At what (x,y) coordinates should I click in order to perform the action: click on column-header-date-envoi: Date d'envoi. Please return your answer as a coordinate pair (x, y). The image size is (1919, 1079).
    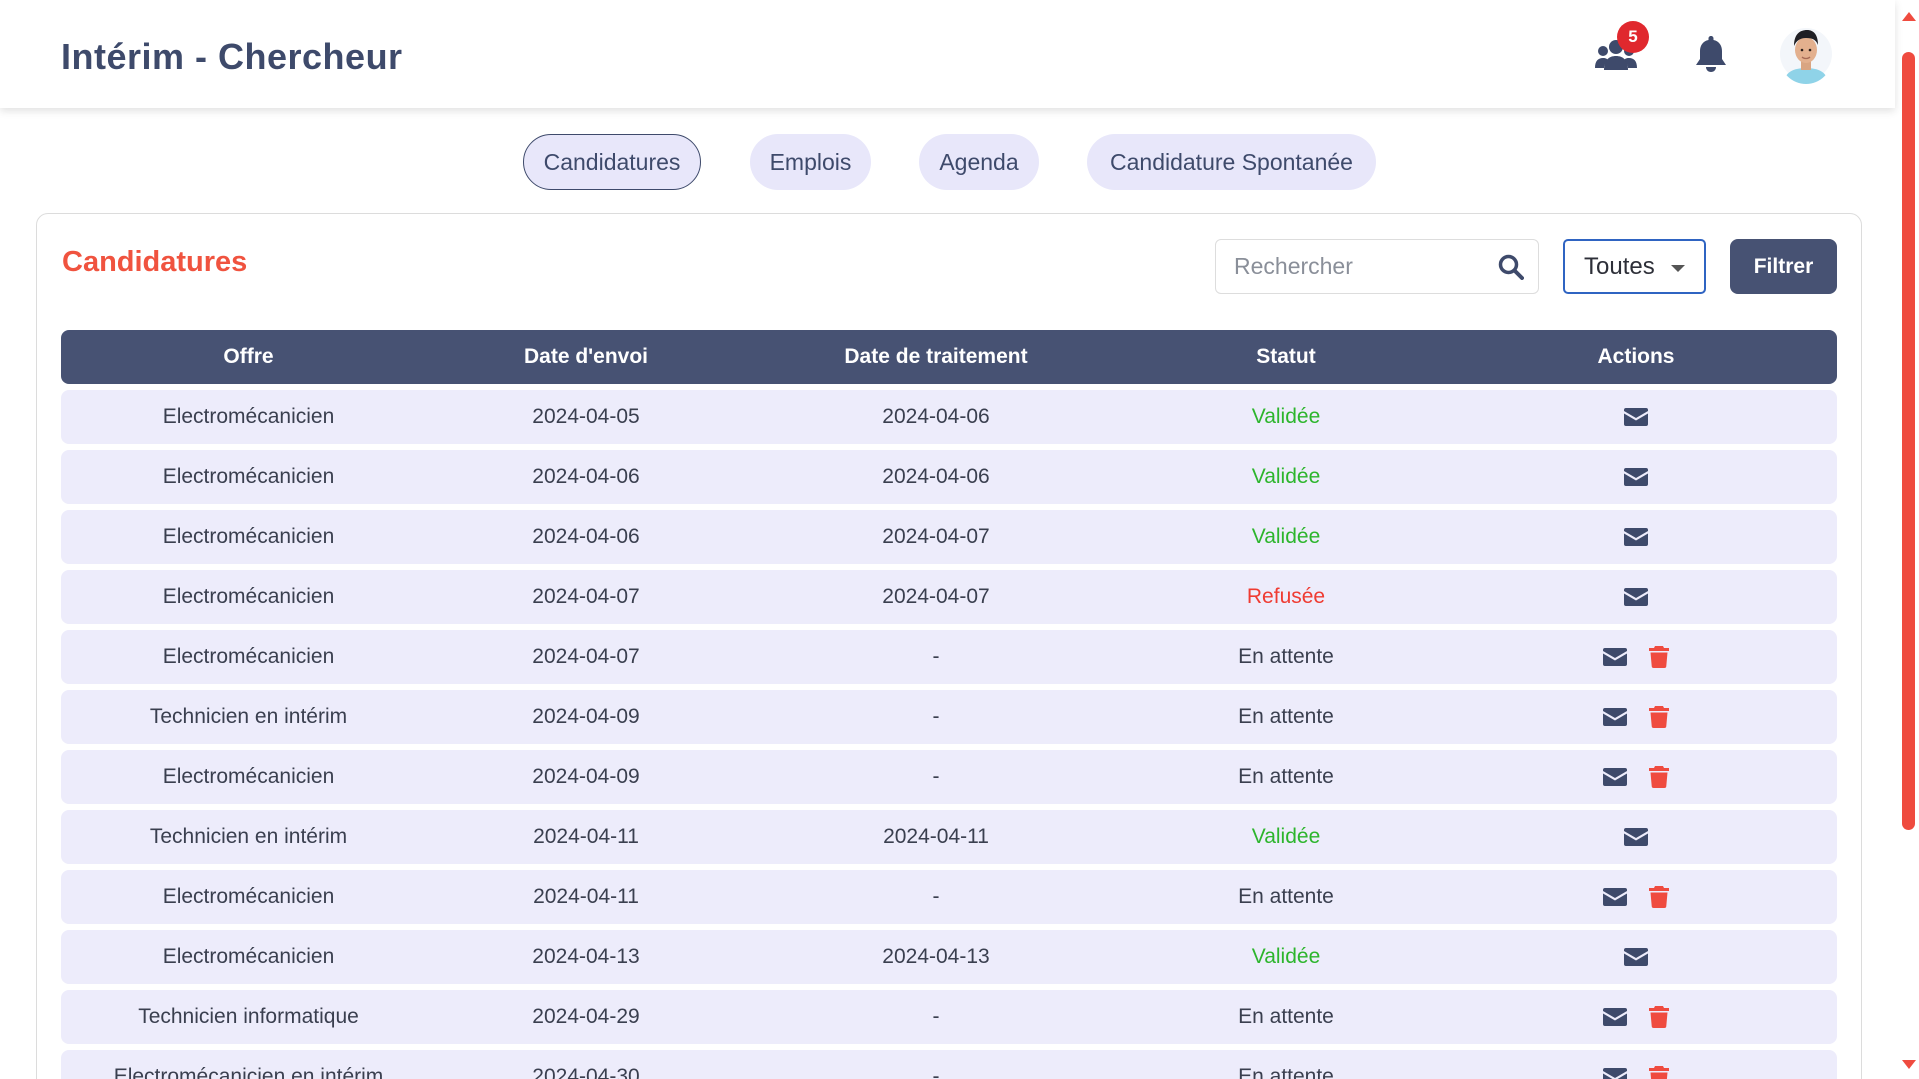
    Looking at the image, I should click on (586, 356).